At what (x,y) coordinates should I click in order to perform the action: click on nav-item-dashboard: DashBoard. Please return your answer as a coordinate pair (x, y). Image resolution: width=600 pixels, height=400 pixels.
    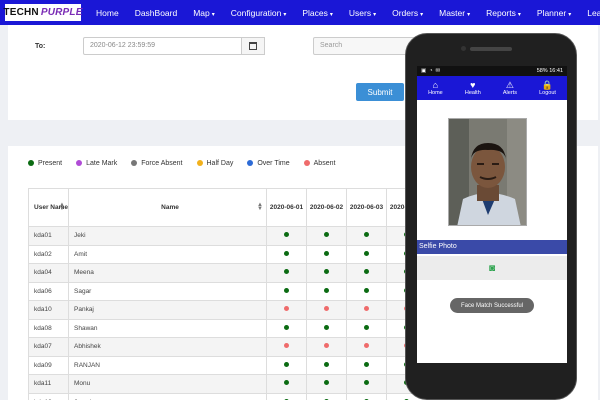
    Looking at the image, I should click on (156, 13).